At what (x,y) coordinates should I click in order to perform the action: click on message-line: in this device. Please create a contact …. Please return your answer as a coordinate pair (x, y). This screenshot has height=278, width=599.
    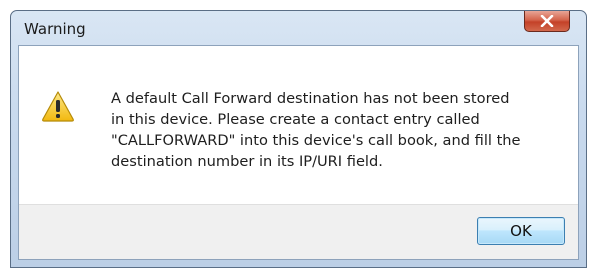
    Looking at the image, I should click on (295, 119).